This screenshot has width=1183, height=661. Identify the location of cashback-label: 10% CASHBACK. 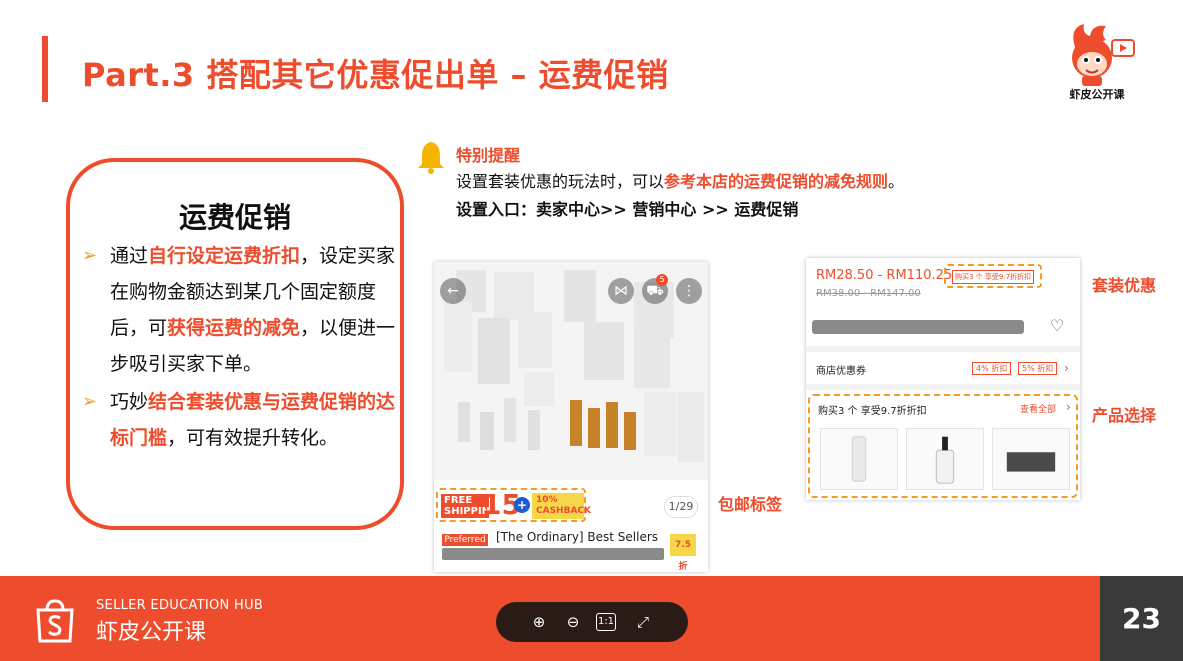
(561, 506).